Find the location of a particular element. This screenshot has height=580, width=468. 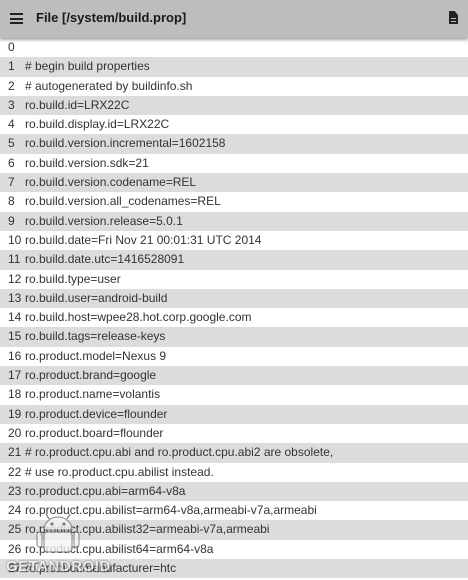

file-line-row: 5 ro.build.version.incremental=1602158 is located at coordinates (234, 144).